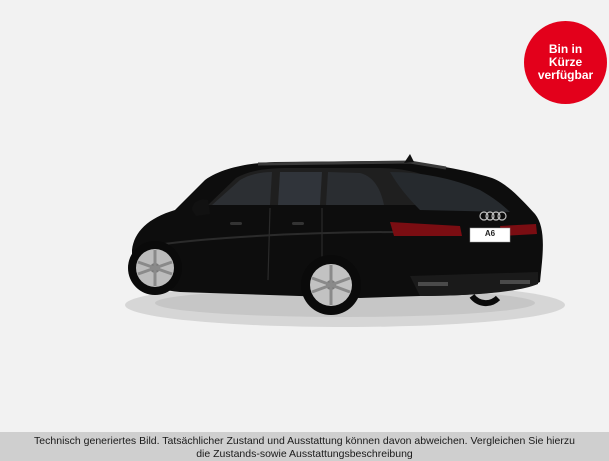 This screenshot has width=609, height=461. Describe the element at coordinates (565, 62) in the screenshot. I see `availability-badge: Bin in Kürze verfügbar` at that location.